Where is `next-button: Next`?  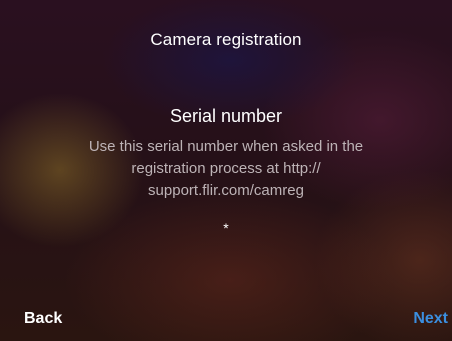 next-button: Next is located at coordinates (430, 319).